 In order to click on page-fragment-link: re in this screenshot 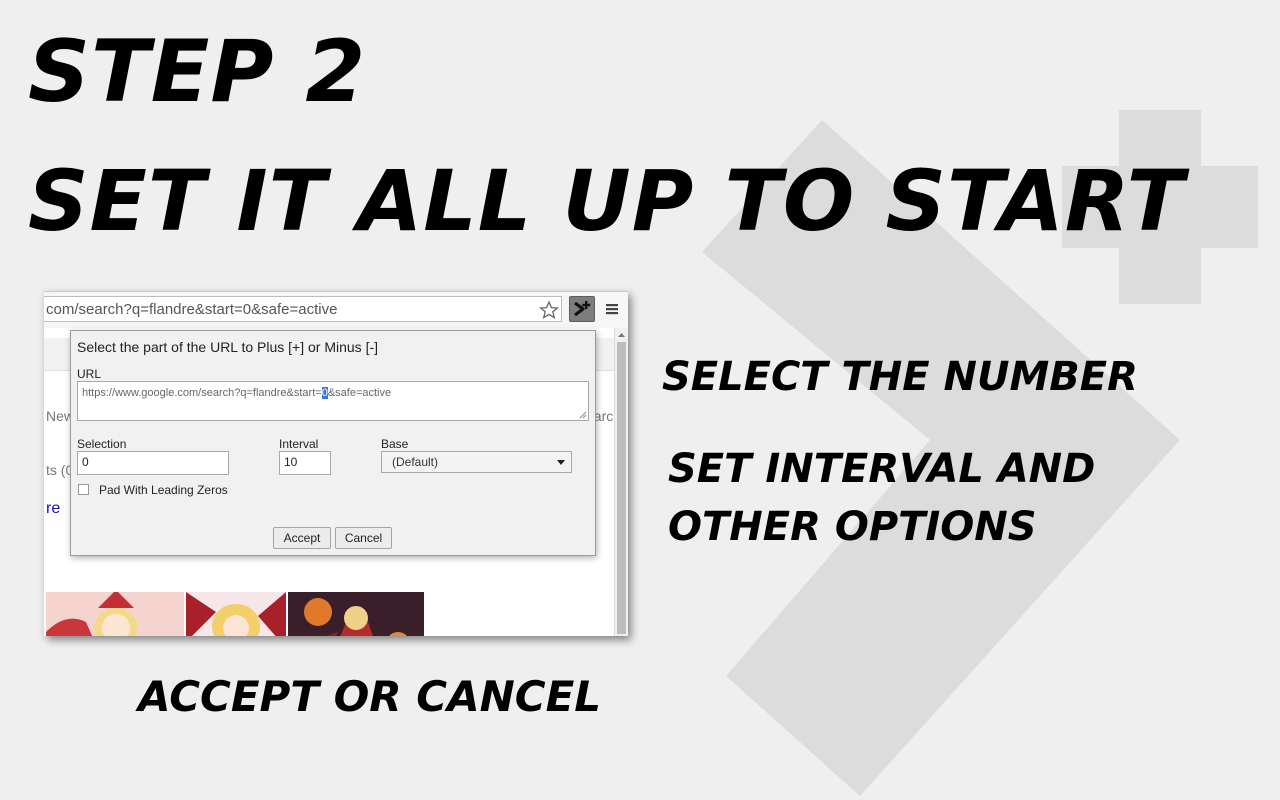, I will do `click(53, 509)`.